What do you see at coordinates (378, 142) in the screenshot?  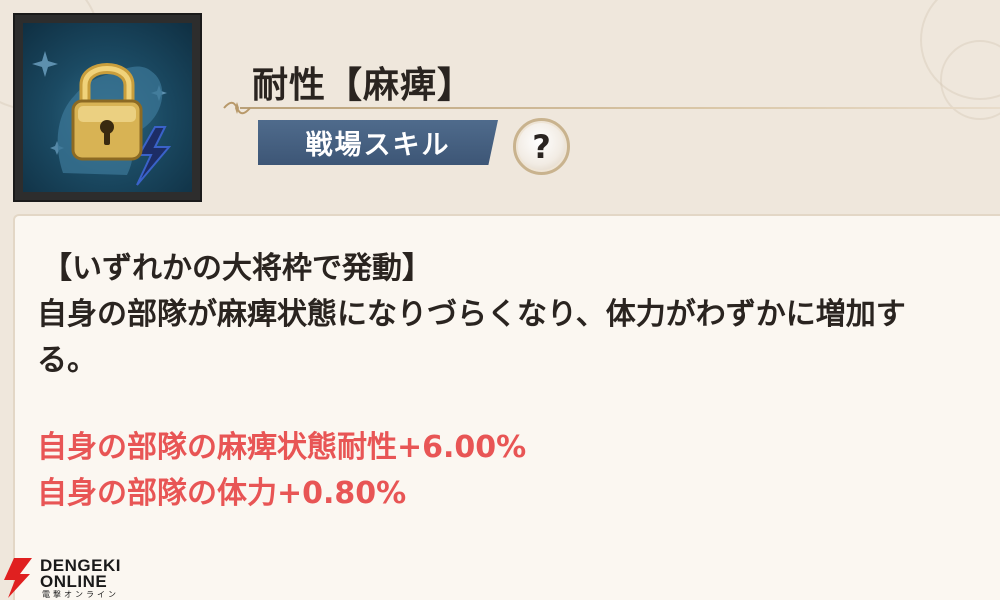 I see `skill-category-badge: 戦場スキル` at bounding box center [378, 142].